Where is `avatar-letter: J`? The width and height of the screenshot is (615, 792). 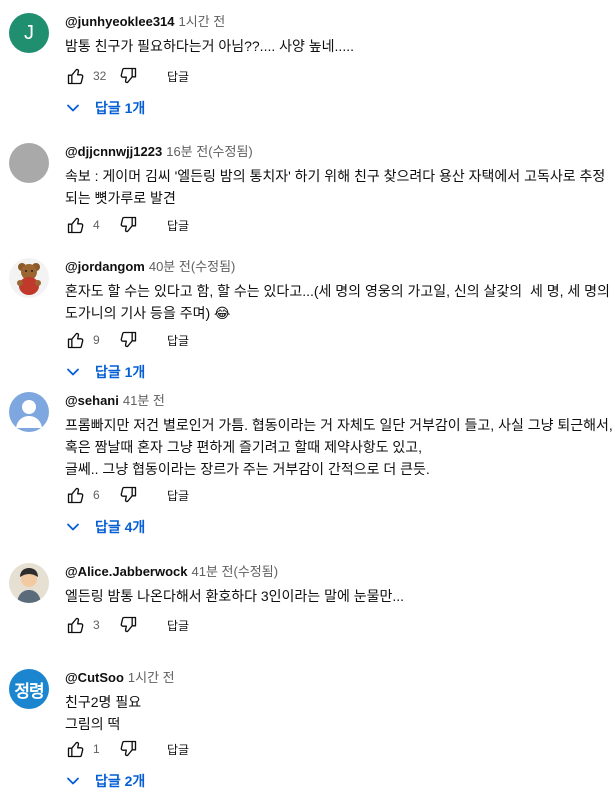 avatar-letter: J is located at coordinates (29, 32).